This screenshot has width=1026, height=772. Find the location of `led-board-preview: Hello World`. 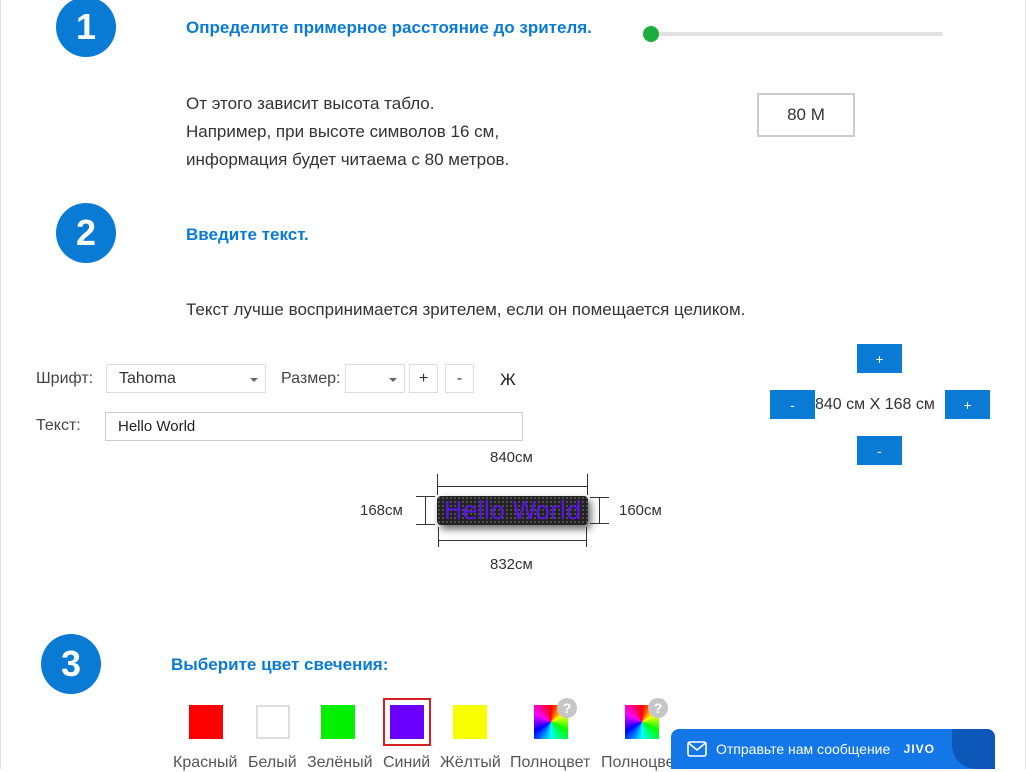

led-board-preview: Hello World is located at coordinates (512, 510).